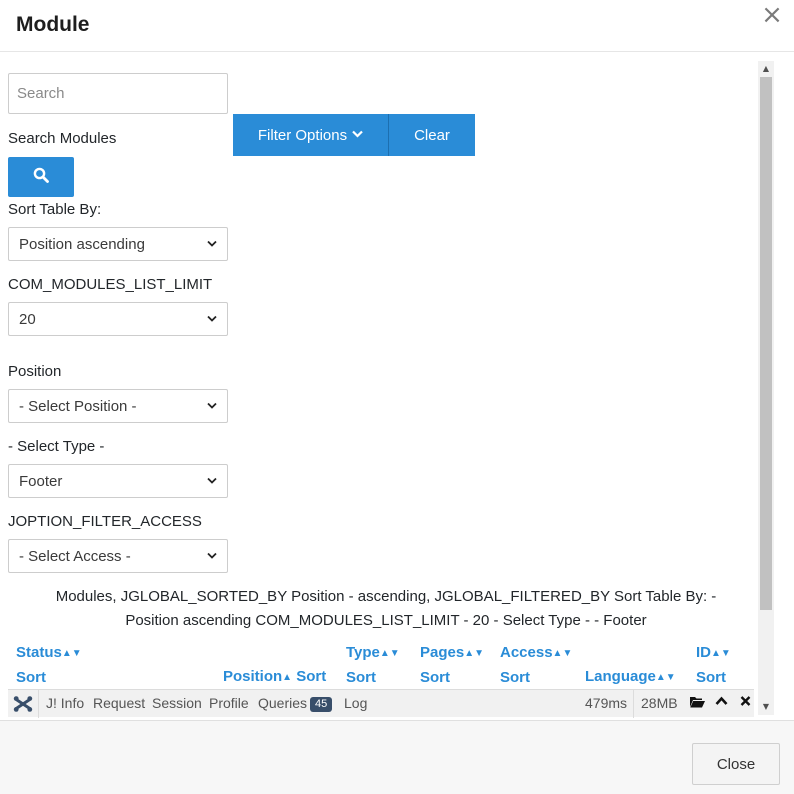 This screenshot has height=794, width=794. What do you see at coordinates (253, 676) in the screenshot?
I see `column-header-label: Position` at bounding box center [253, 676].